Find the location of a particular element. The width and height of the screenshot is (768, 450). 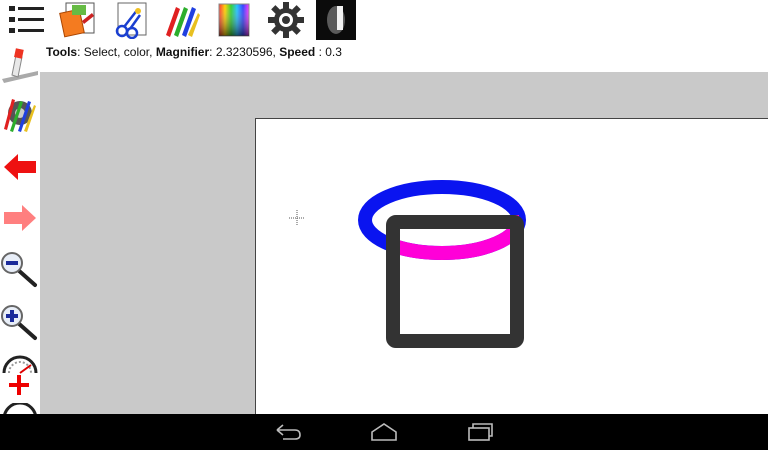

zoom-out-icon is located at coordinates (20, 269).